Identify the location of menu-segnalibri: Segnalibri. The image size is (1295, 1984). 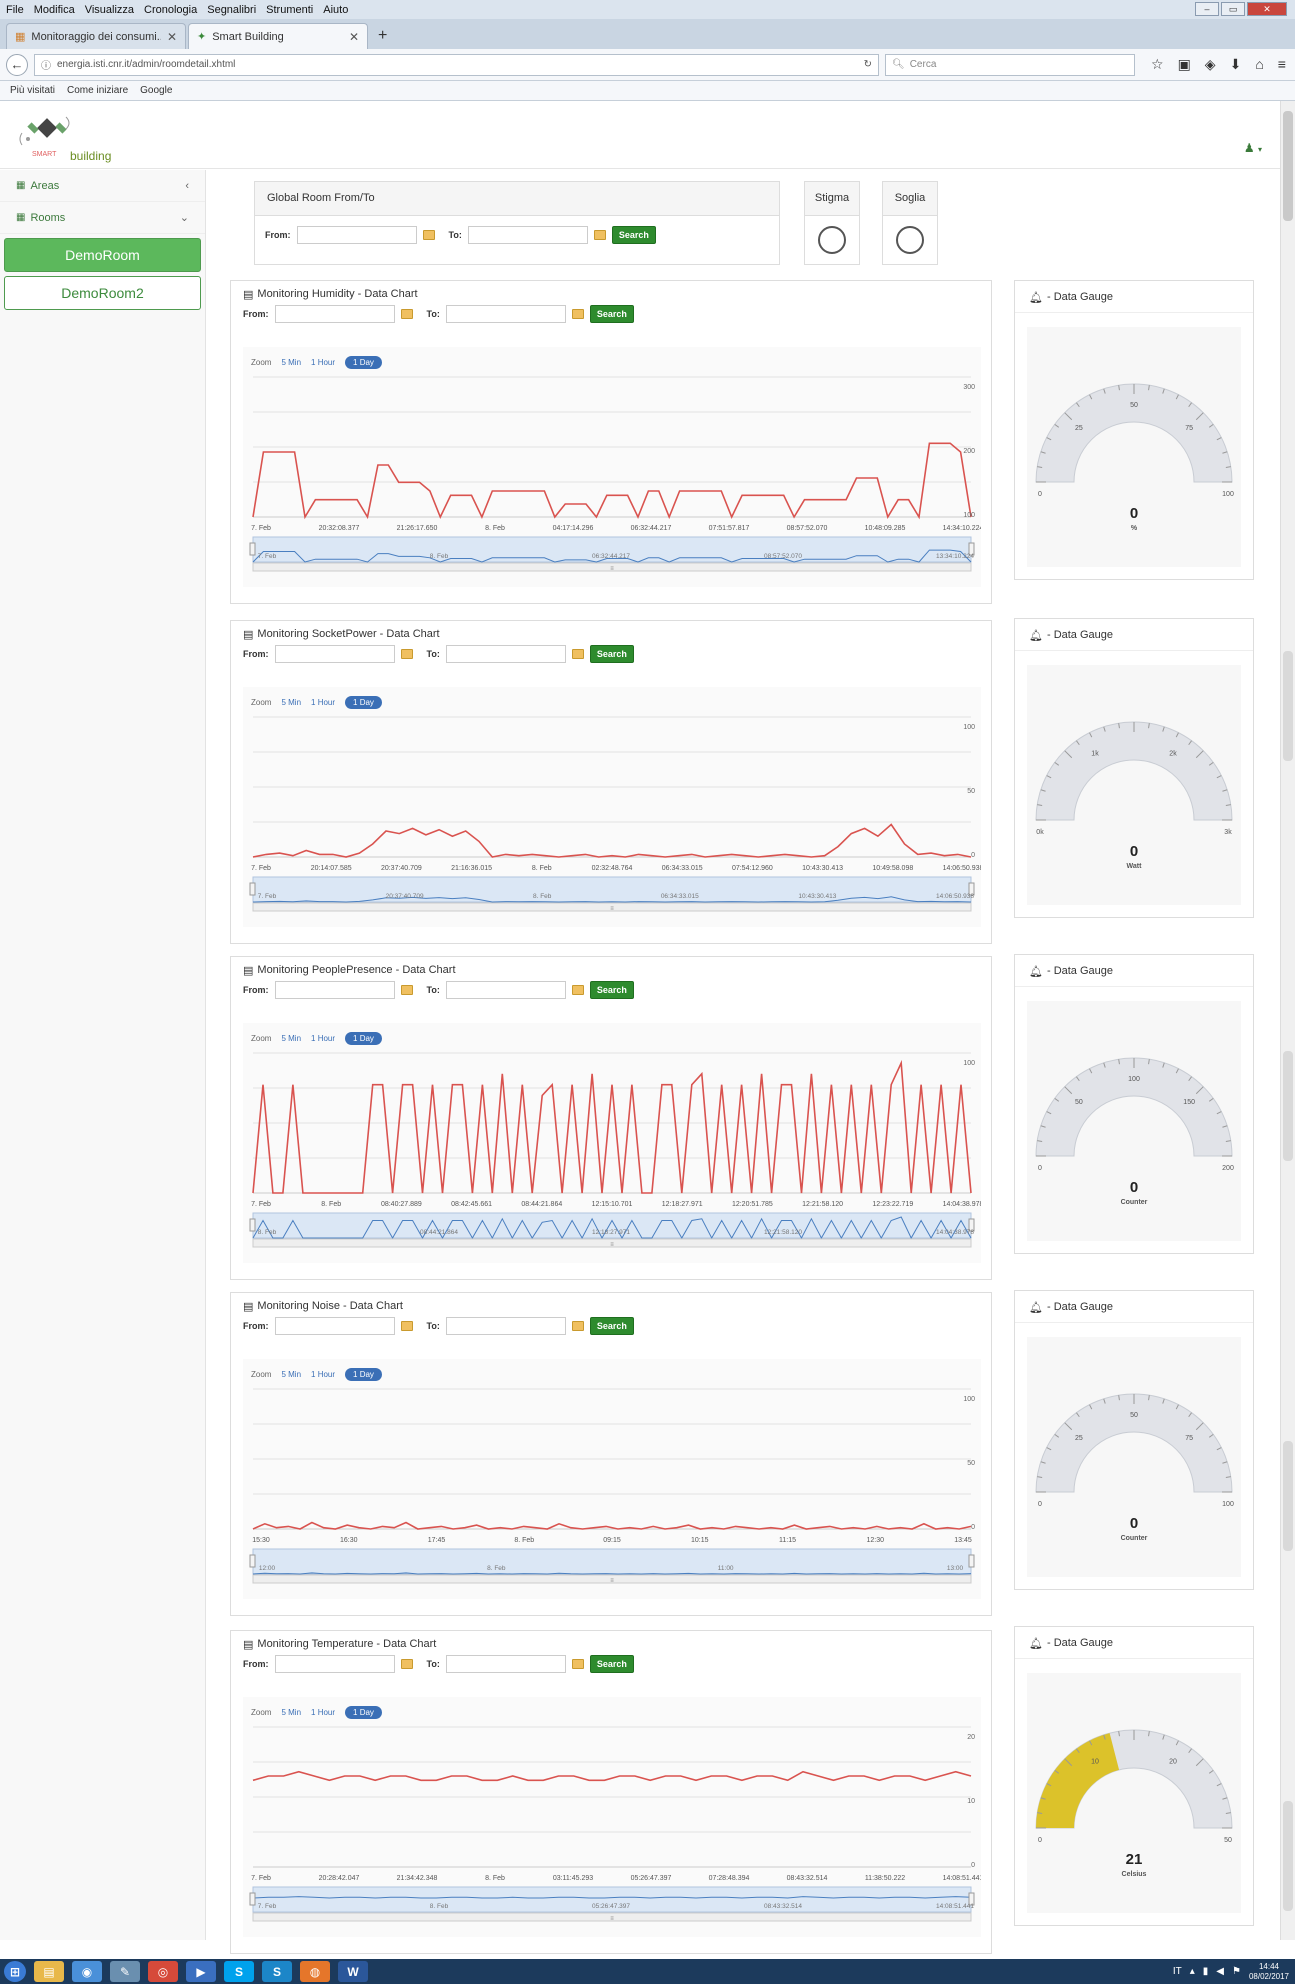
(231, 10).